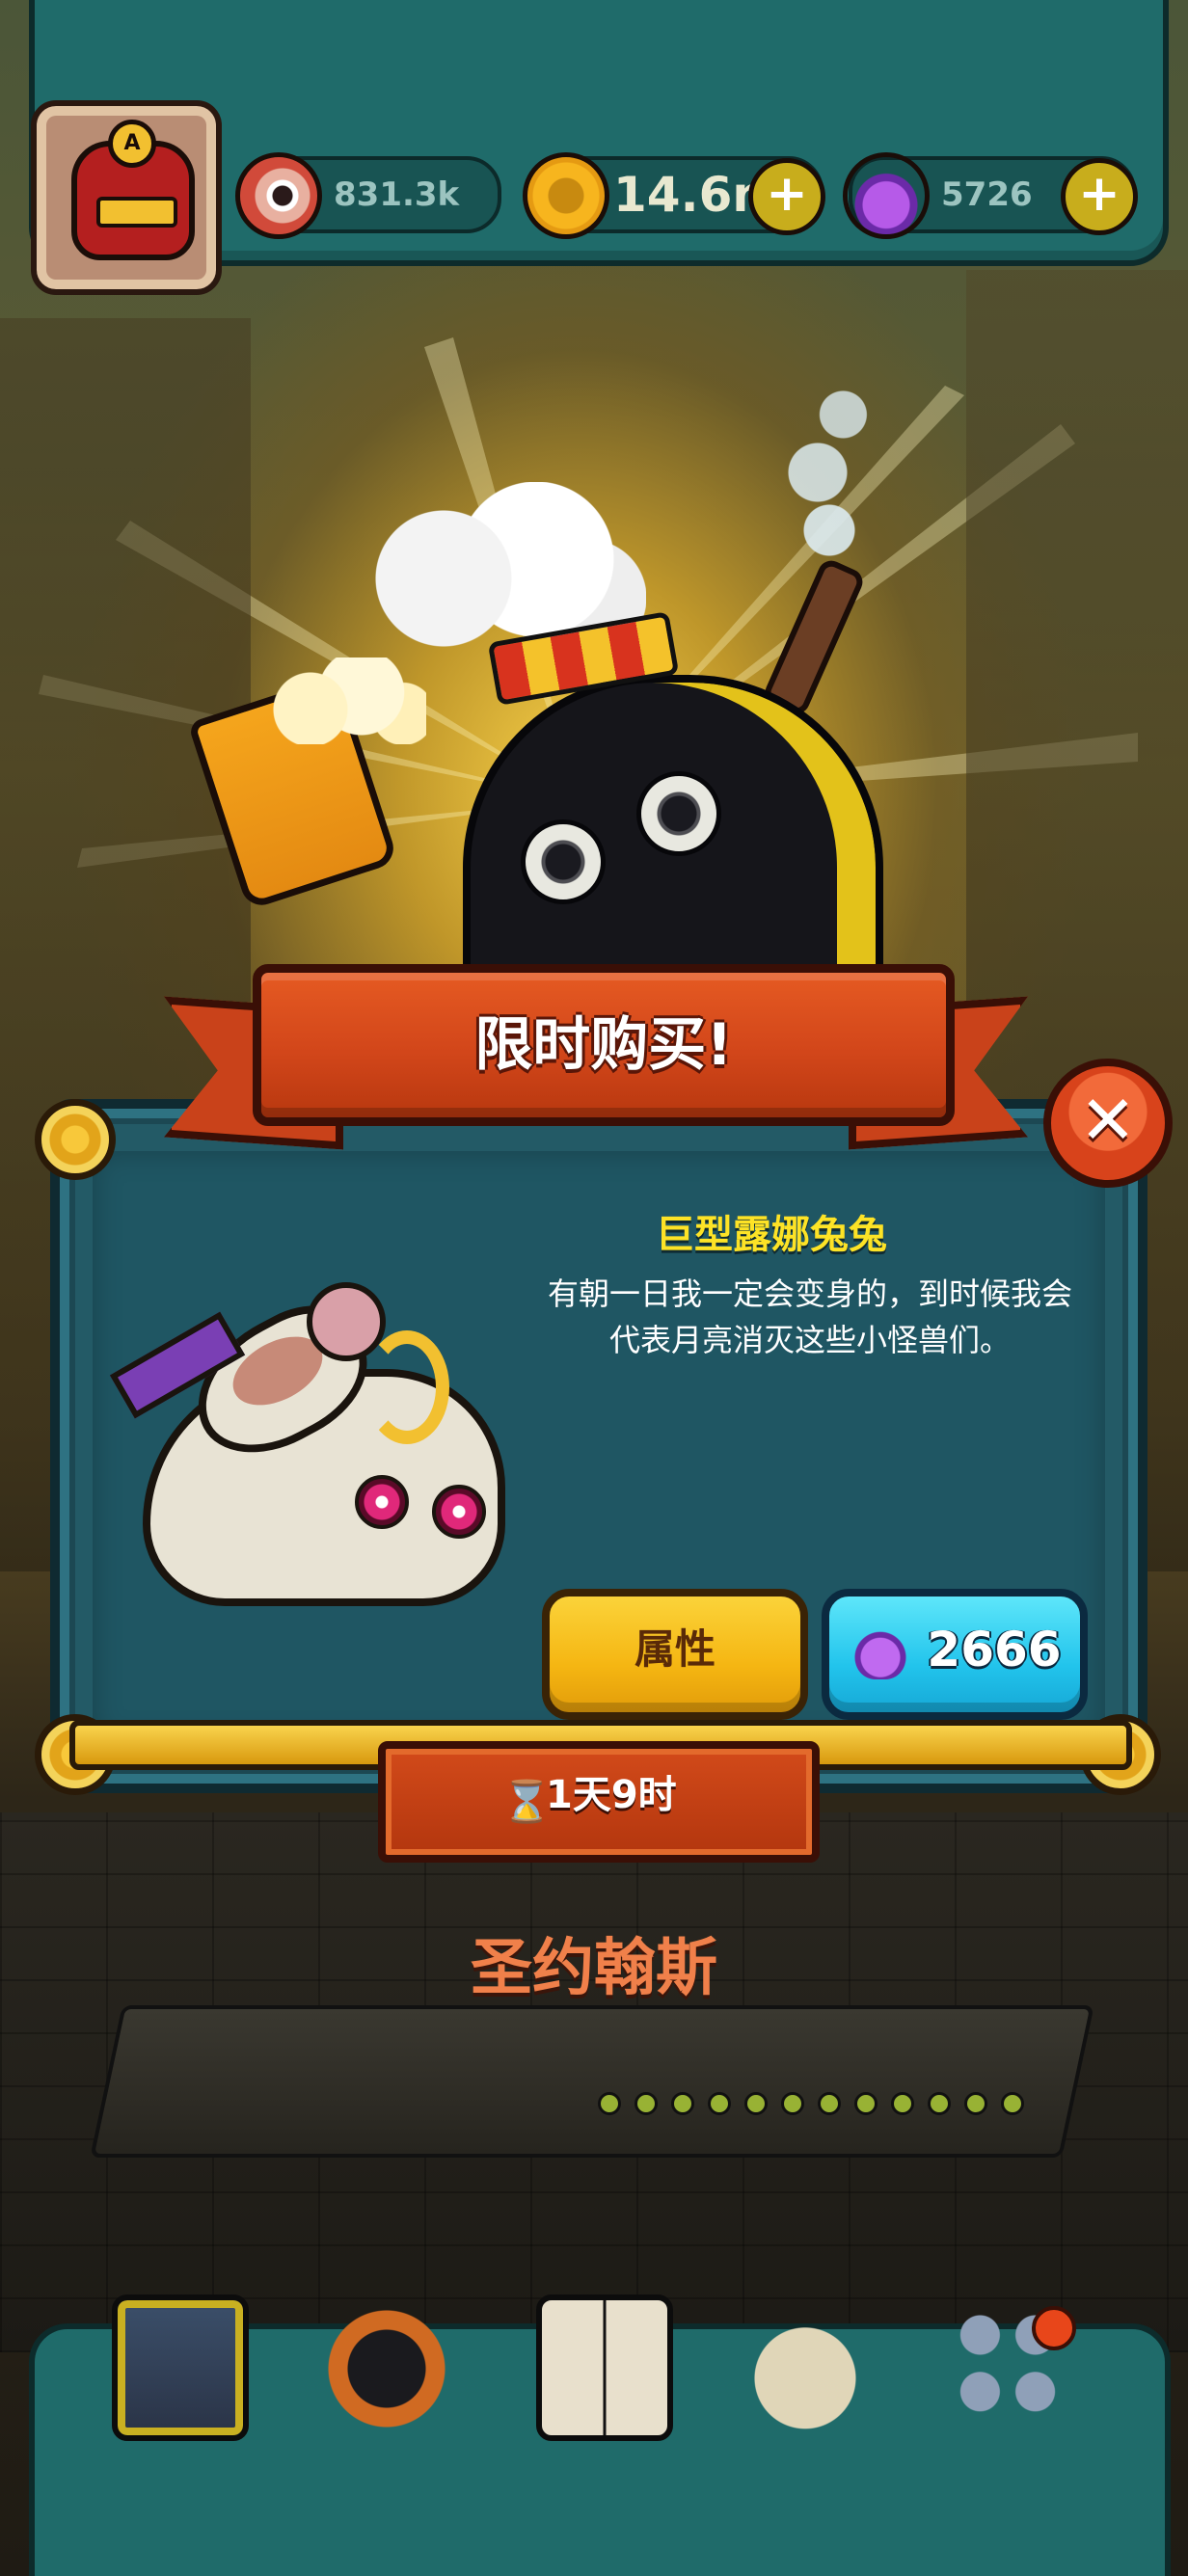 This screenshot has width=1188, height=2576. What do you see at coordinates (278, 196) in the screenshot?
I see `eyeball-icon` at bounding box center [278, 196].